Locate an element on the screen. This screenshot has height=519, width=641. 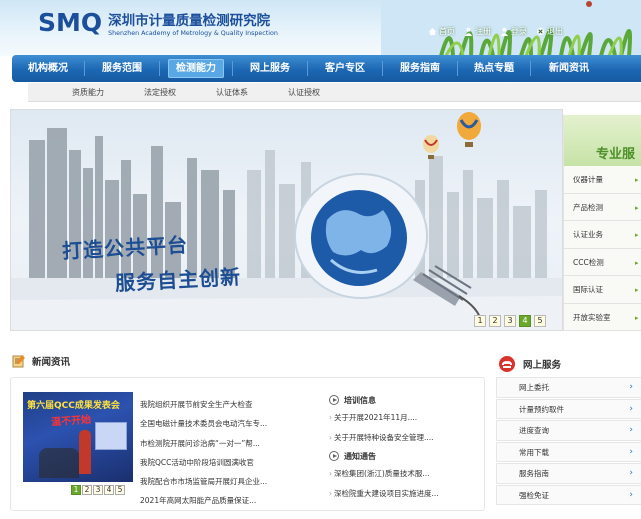
presenter-shape is located at coordinates (85, 452).